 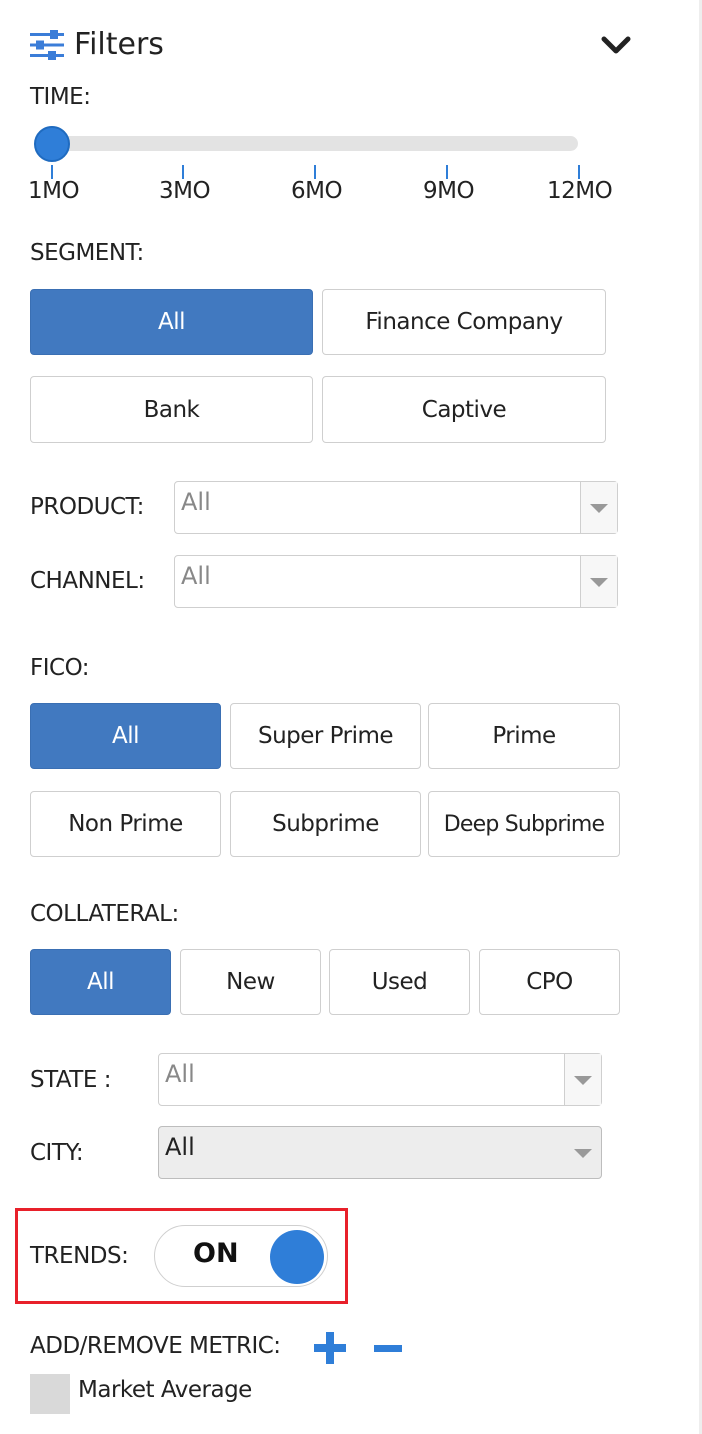 What do you see at coordinates (464, 409) in the screenshot?
I see `segment-captive-button: Captive` at bounding box center [464, 409].